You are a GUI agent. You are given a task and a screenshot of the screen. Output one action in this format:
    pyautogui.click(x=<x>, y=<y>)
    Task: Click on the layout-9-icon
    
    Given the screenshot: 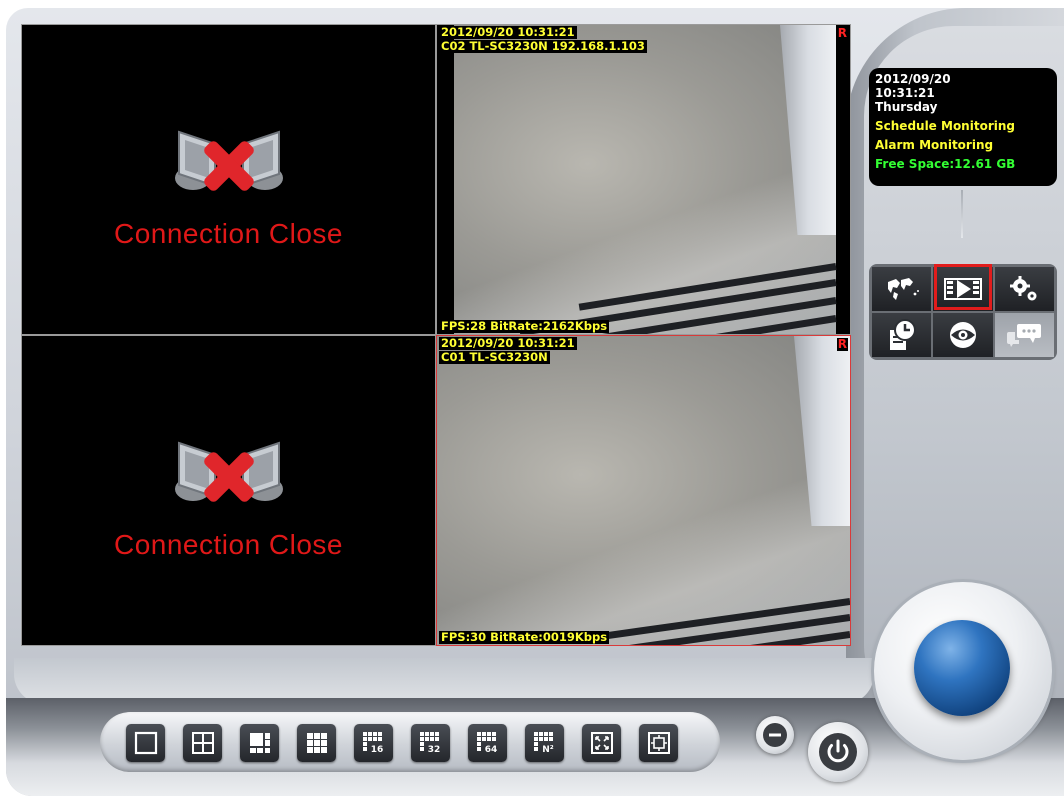 What is the action you would take?
    pyautogui.click(x=316, y=743)
    